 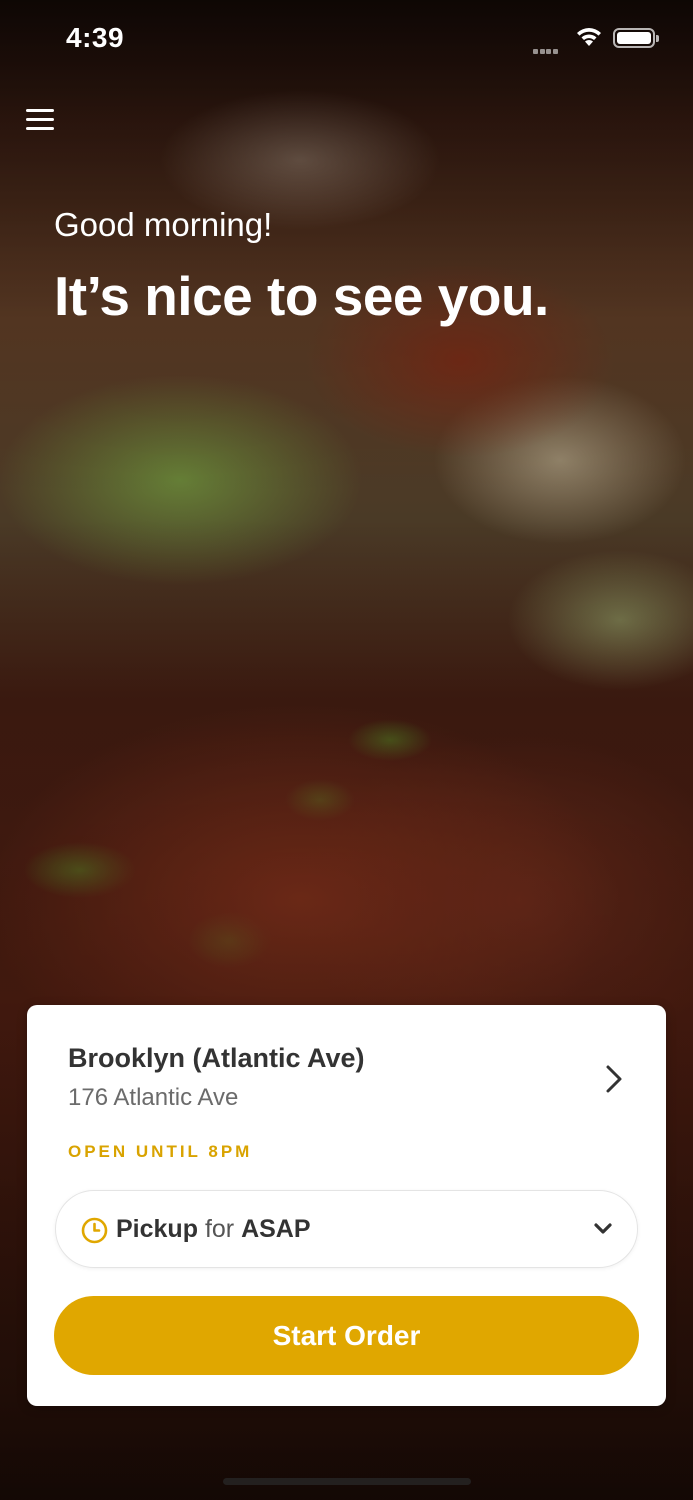 I want to click on store-address: 176 Atlantic Ave, so click(x=153, y=1097).